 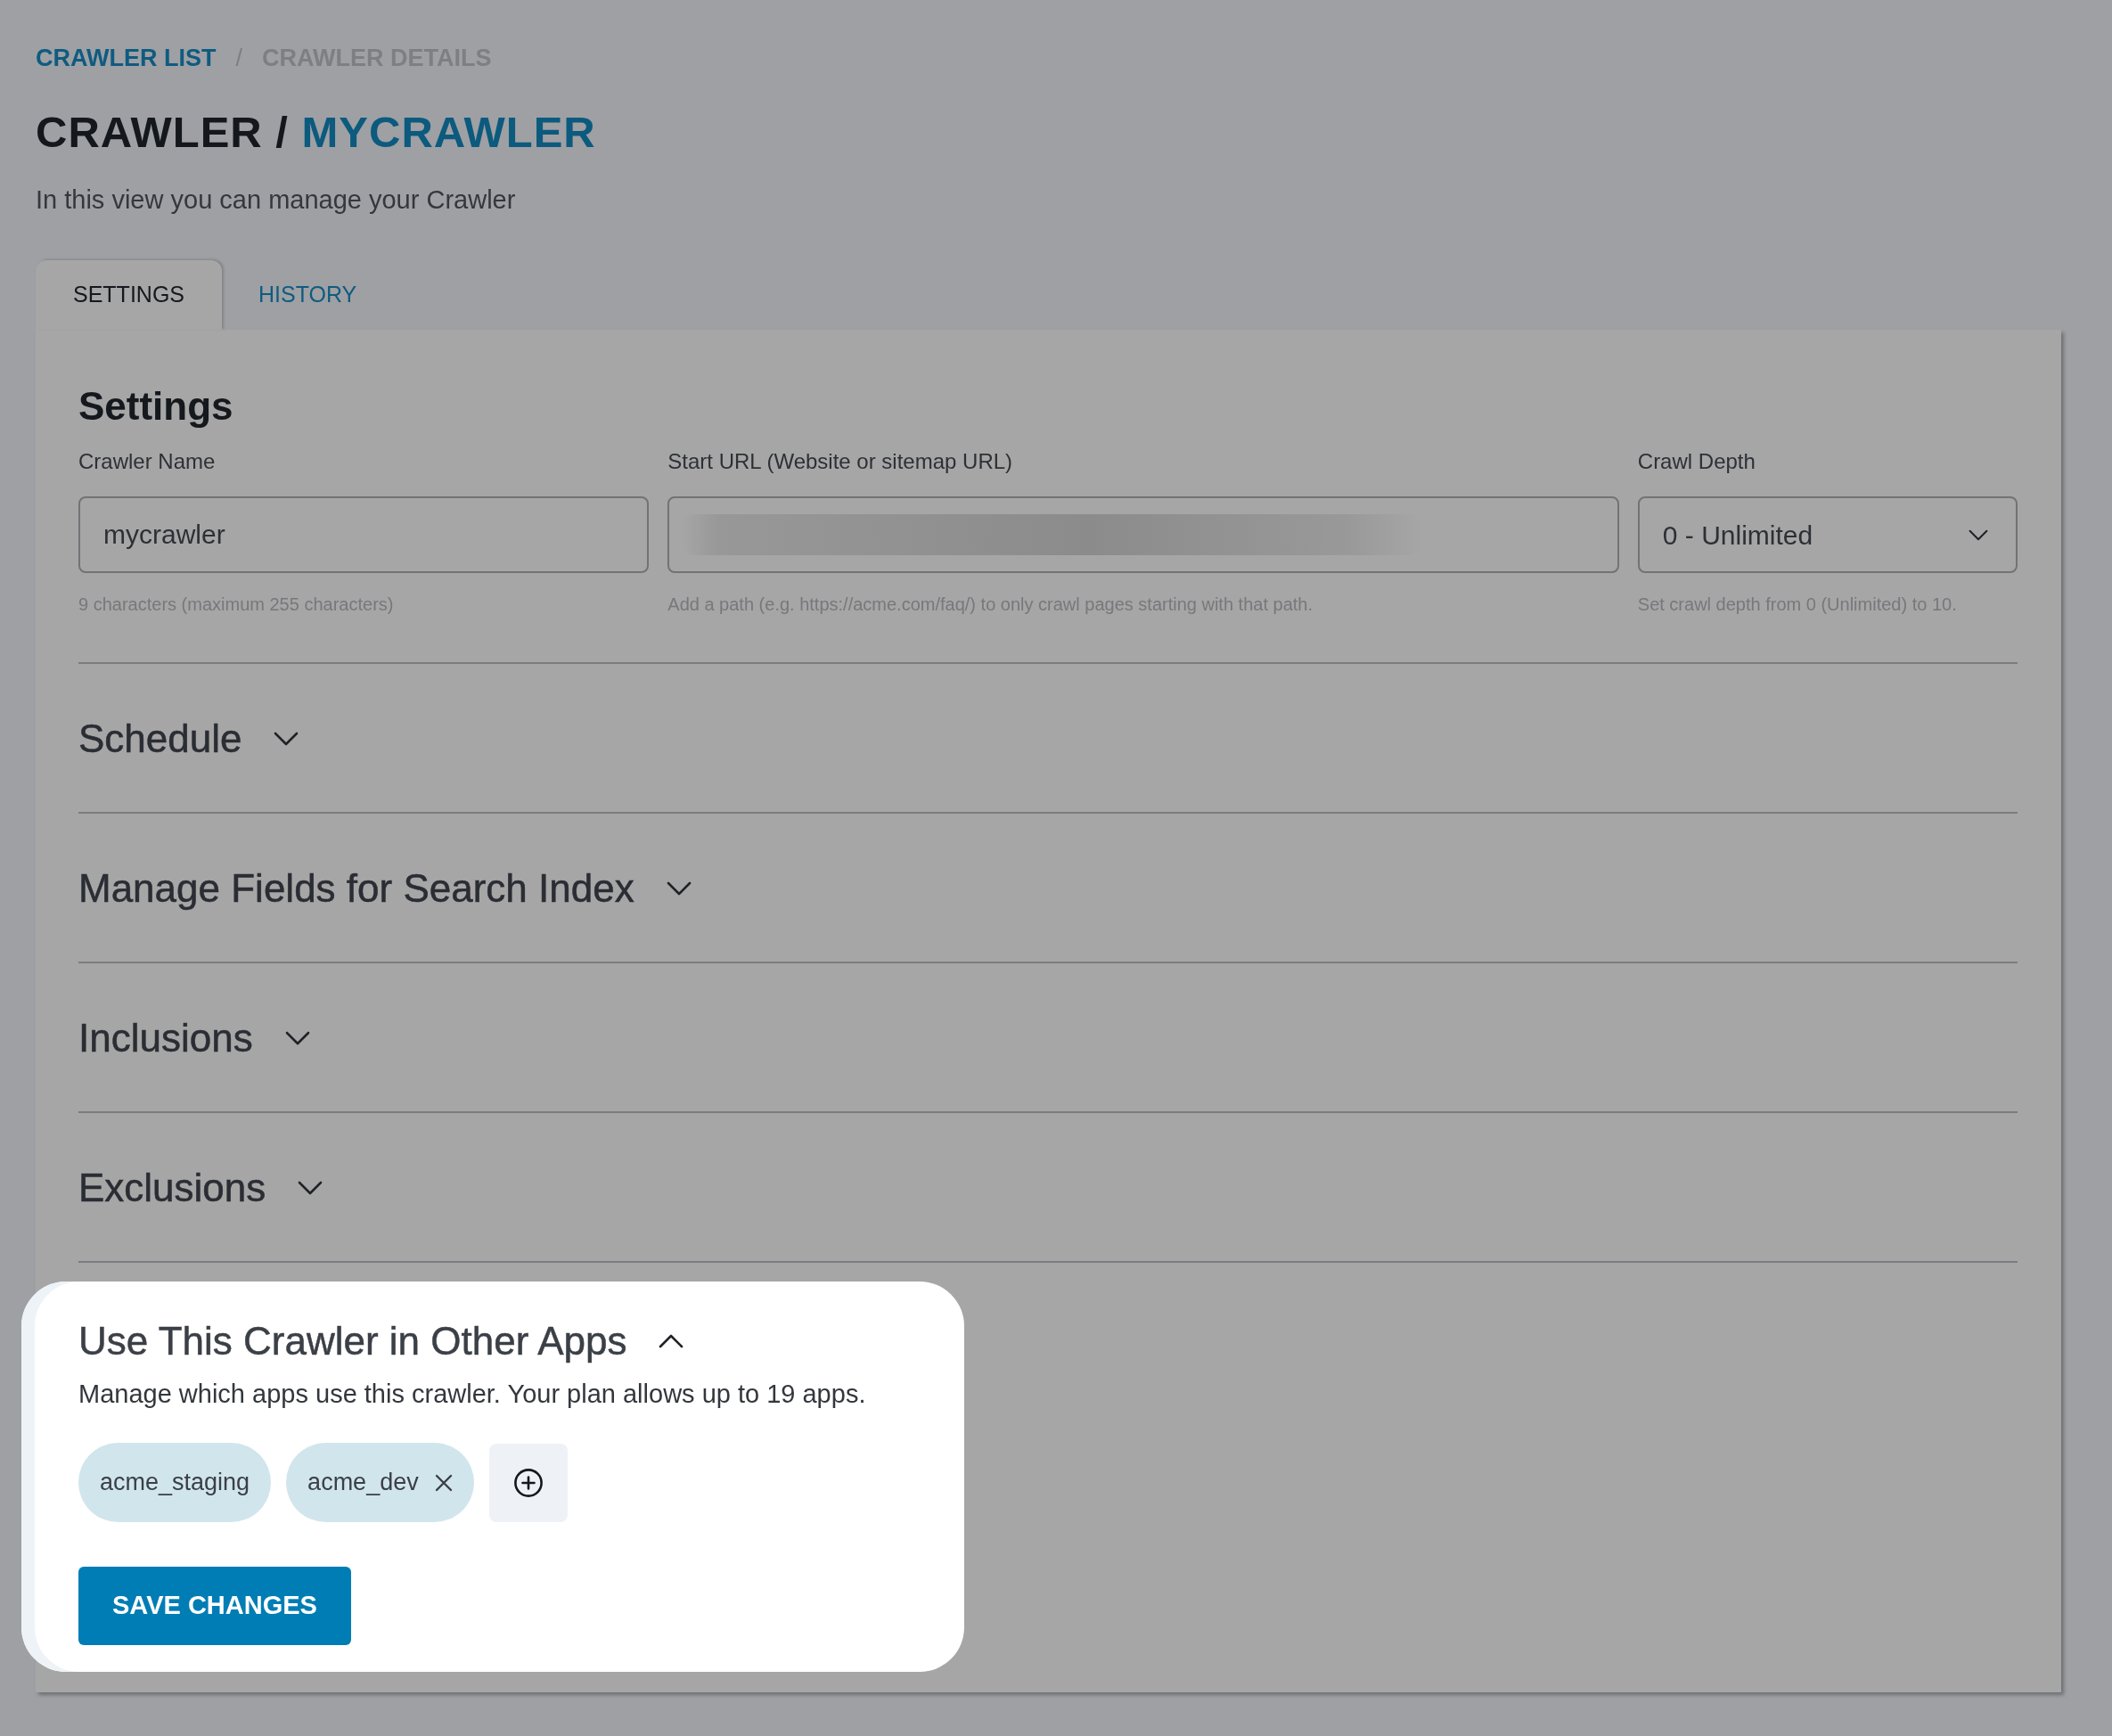 What do you see at coordinates (214, 1606) in the screenshot?
I see `save-changes-button: SAVE CHANGES` at bounding box center [214, 1606].